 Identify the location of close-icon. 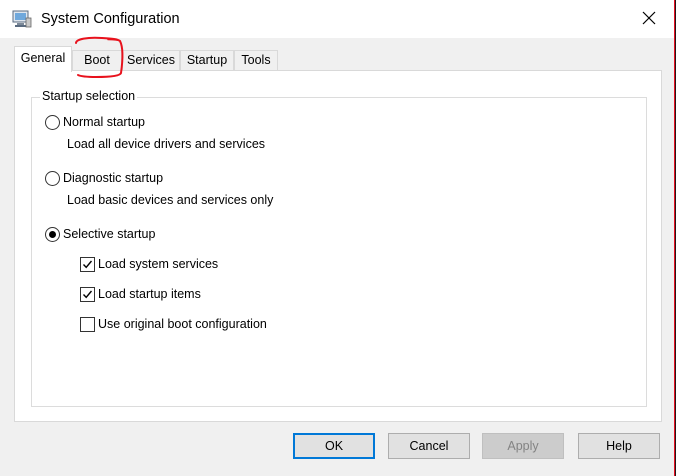
(649, 18).